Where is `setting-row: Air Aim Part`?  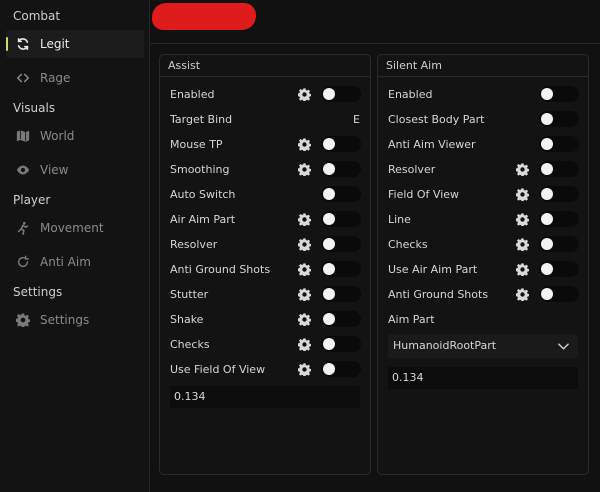
setting-row: Air Aim Part is located at coordinates (265, 219).